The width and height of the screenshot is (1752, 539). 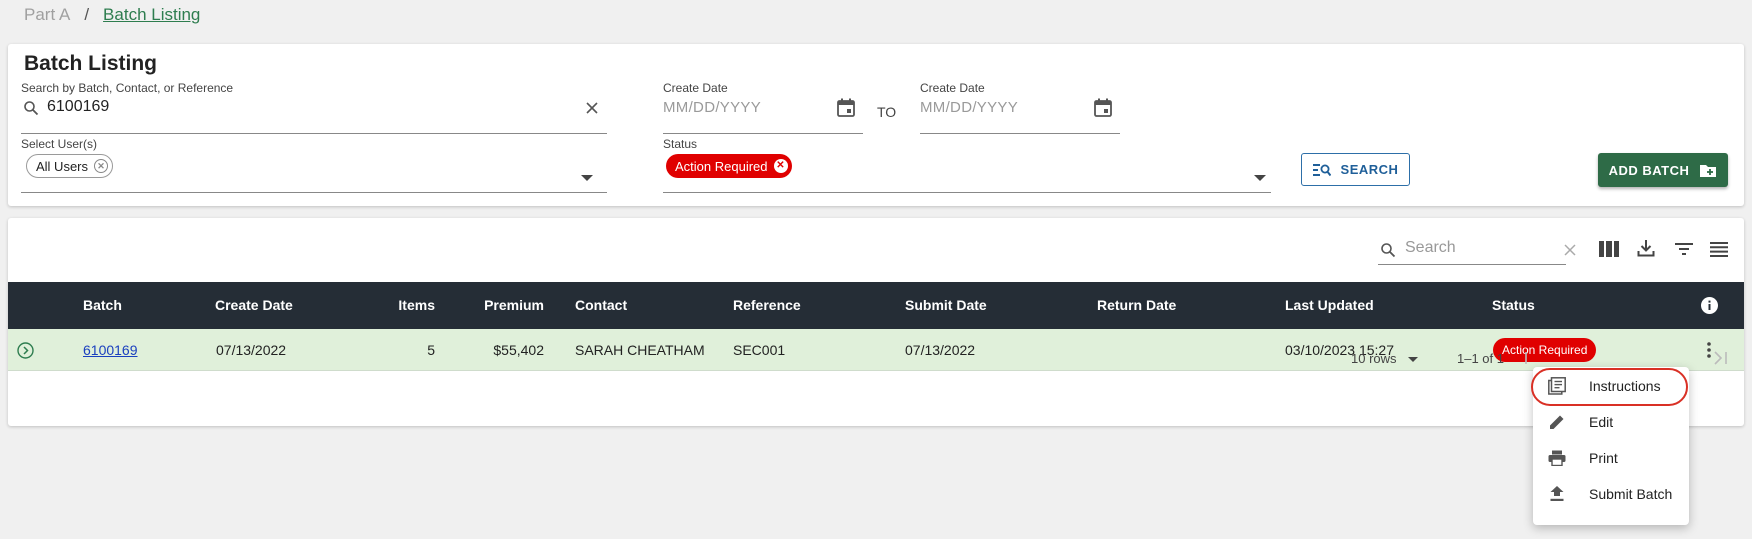 I want to click on menu-item-instructions: Instructions, so click(x=1610, y=387).